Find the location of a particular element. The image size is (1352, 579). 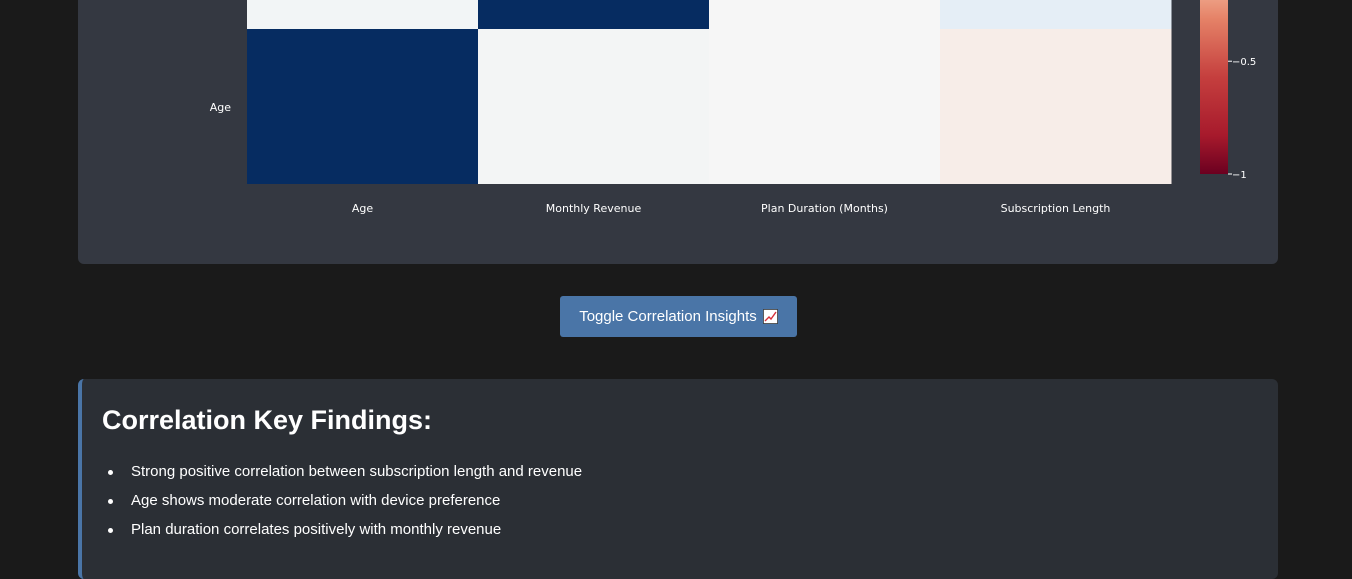

colorbar-tick-label: −0.5 is located at coordinates (1244, 62).